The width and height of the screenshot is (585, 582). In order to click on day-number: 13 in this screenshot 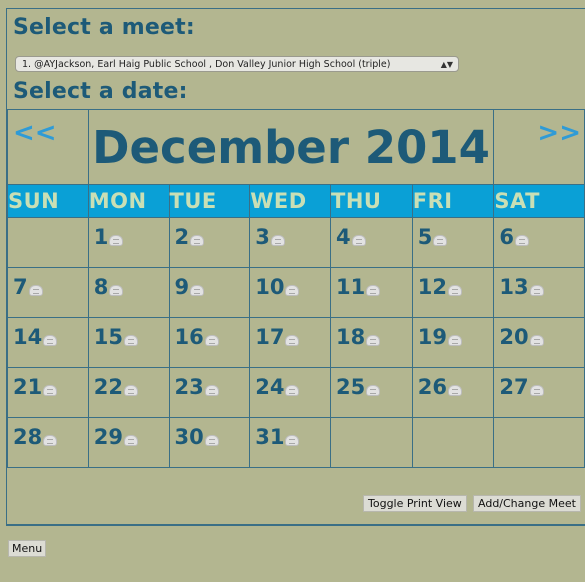, I will do `click(513, 287)`.